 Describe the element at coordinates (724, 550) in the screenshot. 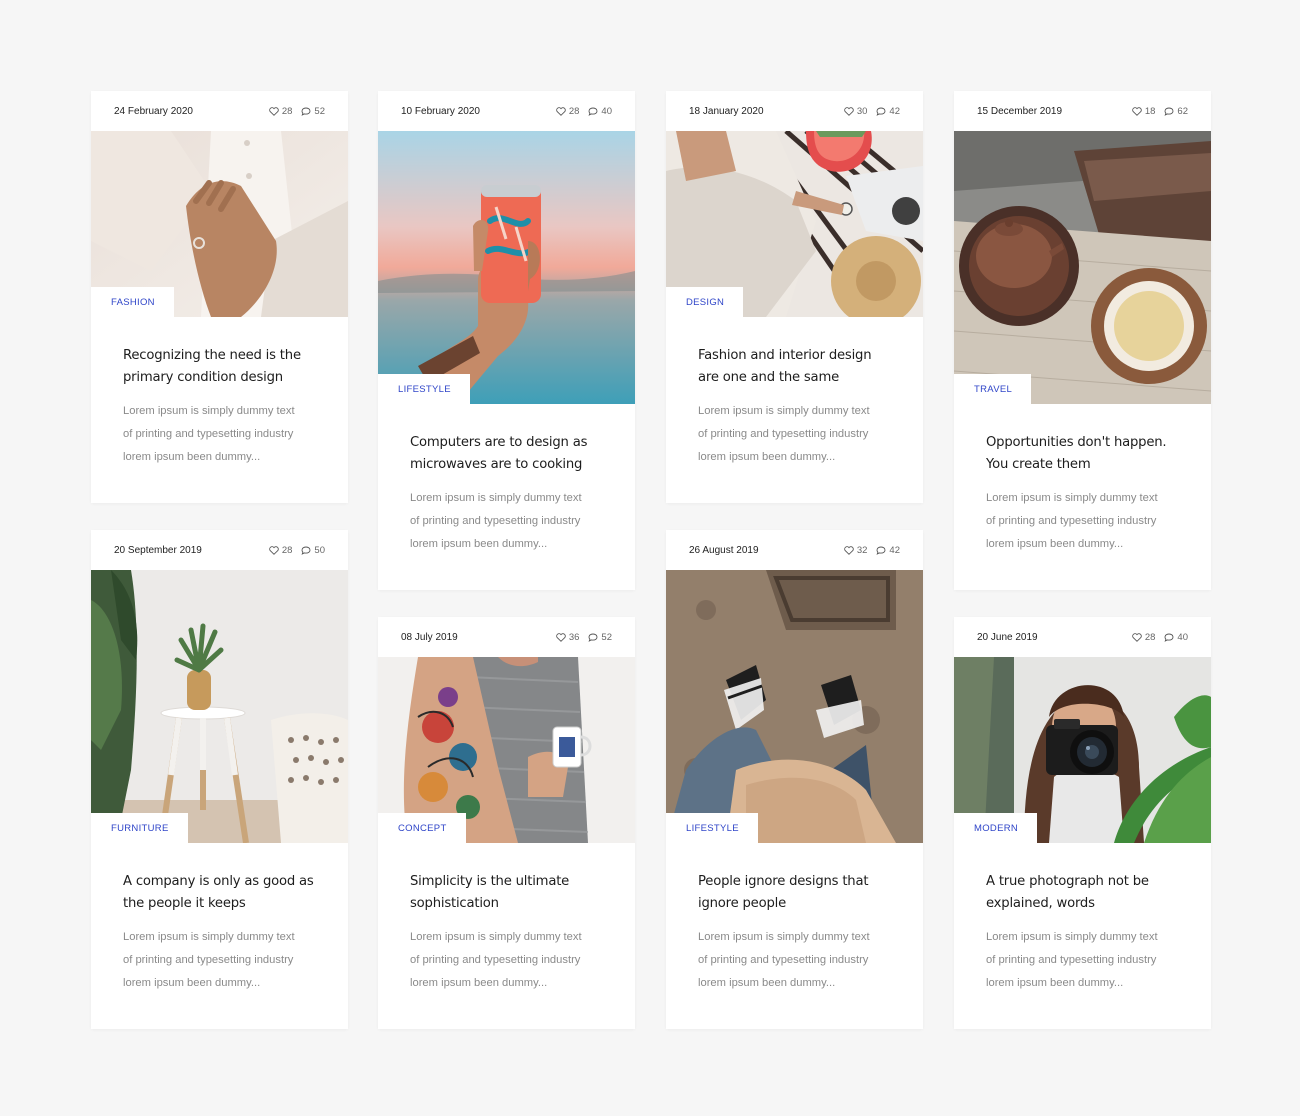

I see `post-date: 26 August 2019` at that location.